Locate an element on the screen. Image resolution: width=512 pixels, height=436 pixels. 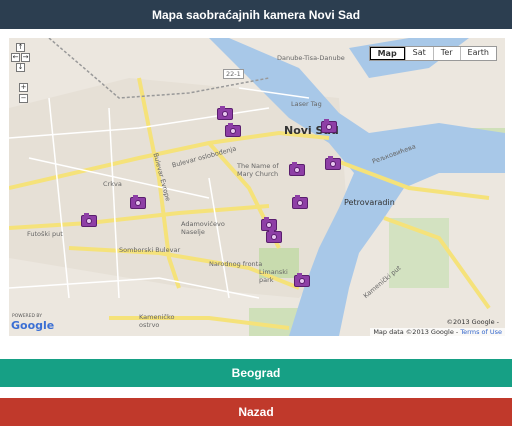
limanski-park-label: Limanski park is located at coordinates (273, 276).